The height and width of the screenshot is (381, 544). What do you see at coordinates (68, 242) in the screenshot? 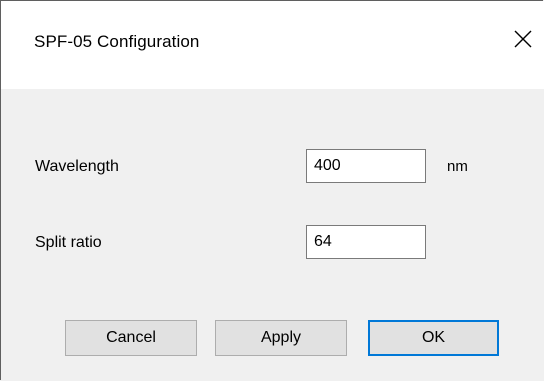
I see `split-ratio-label: Split ratio` at bounding box center [68, 242].